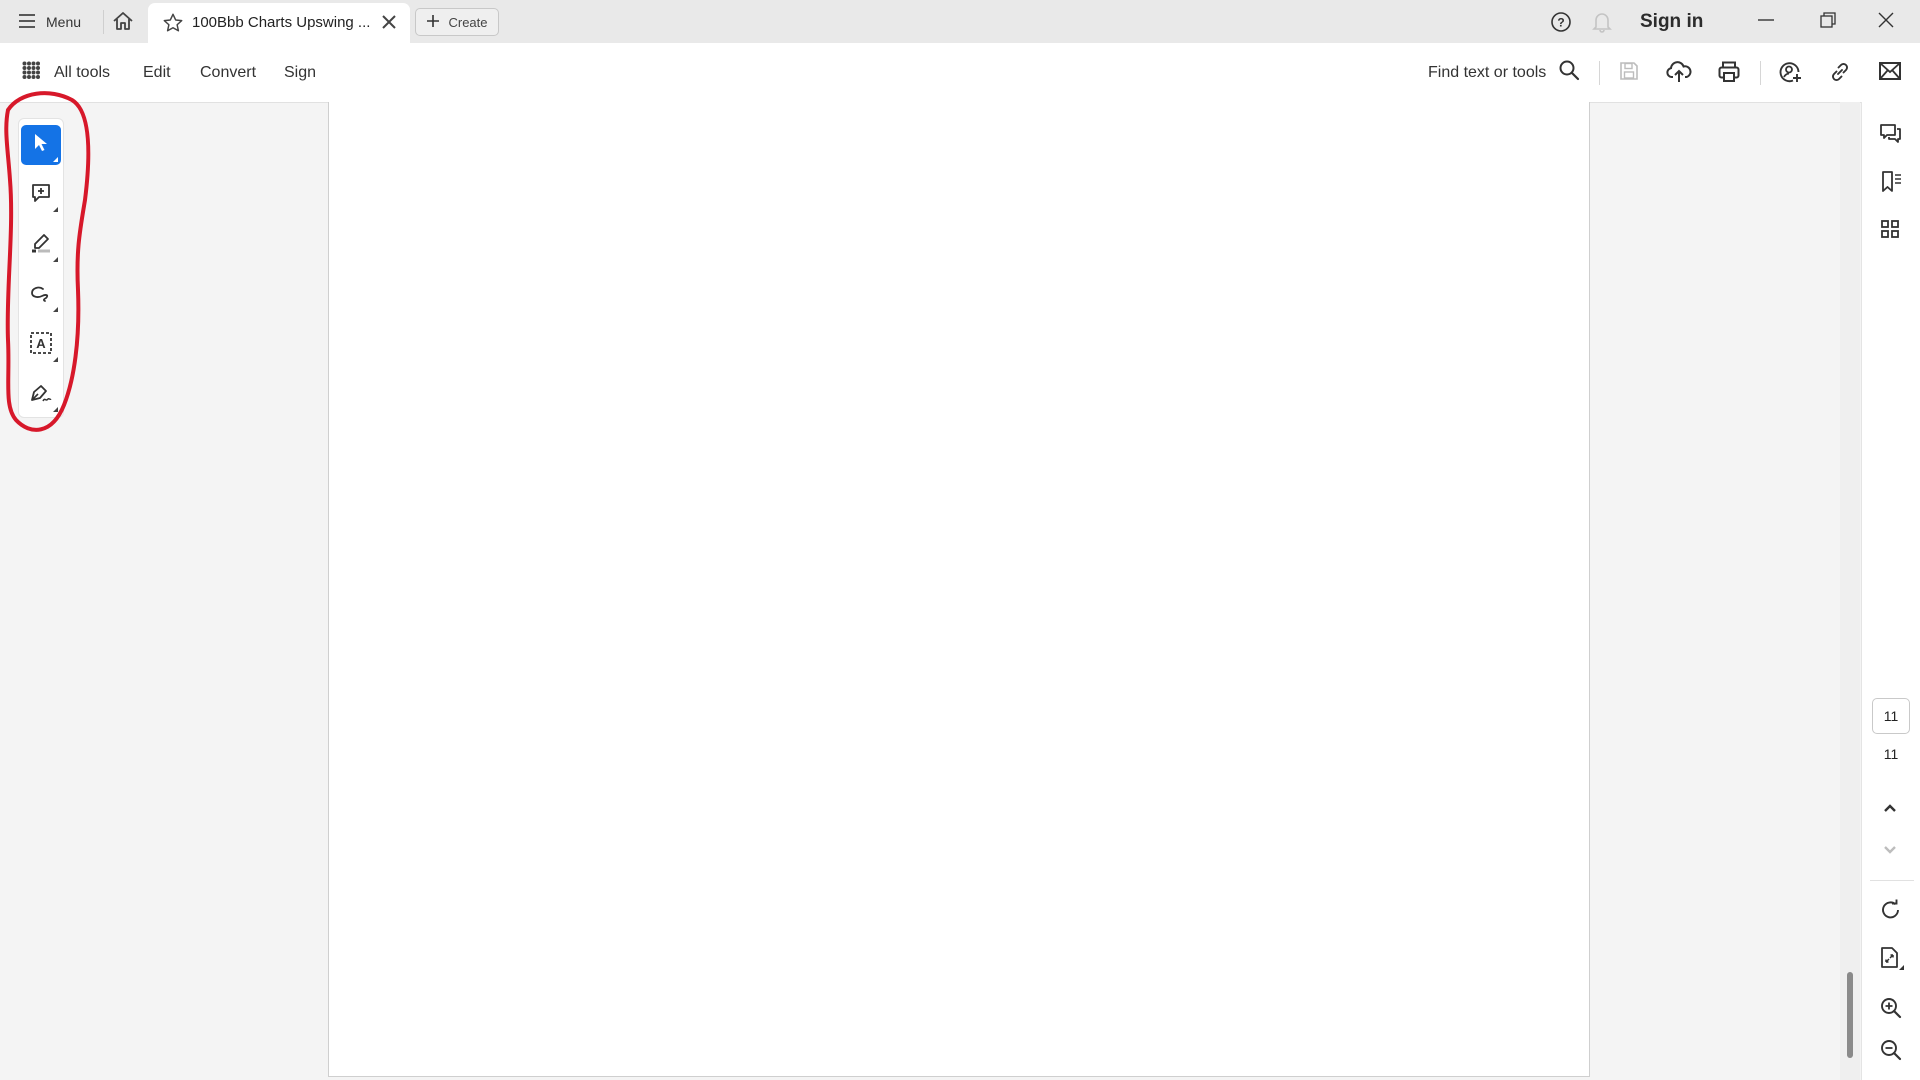 This screenshot has height=1080, width=1920. I want to click on find-text-or-tools: Find text or tools, so click(1504, 72).